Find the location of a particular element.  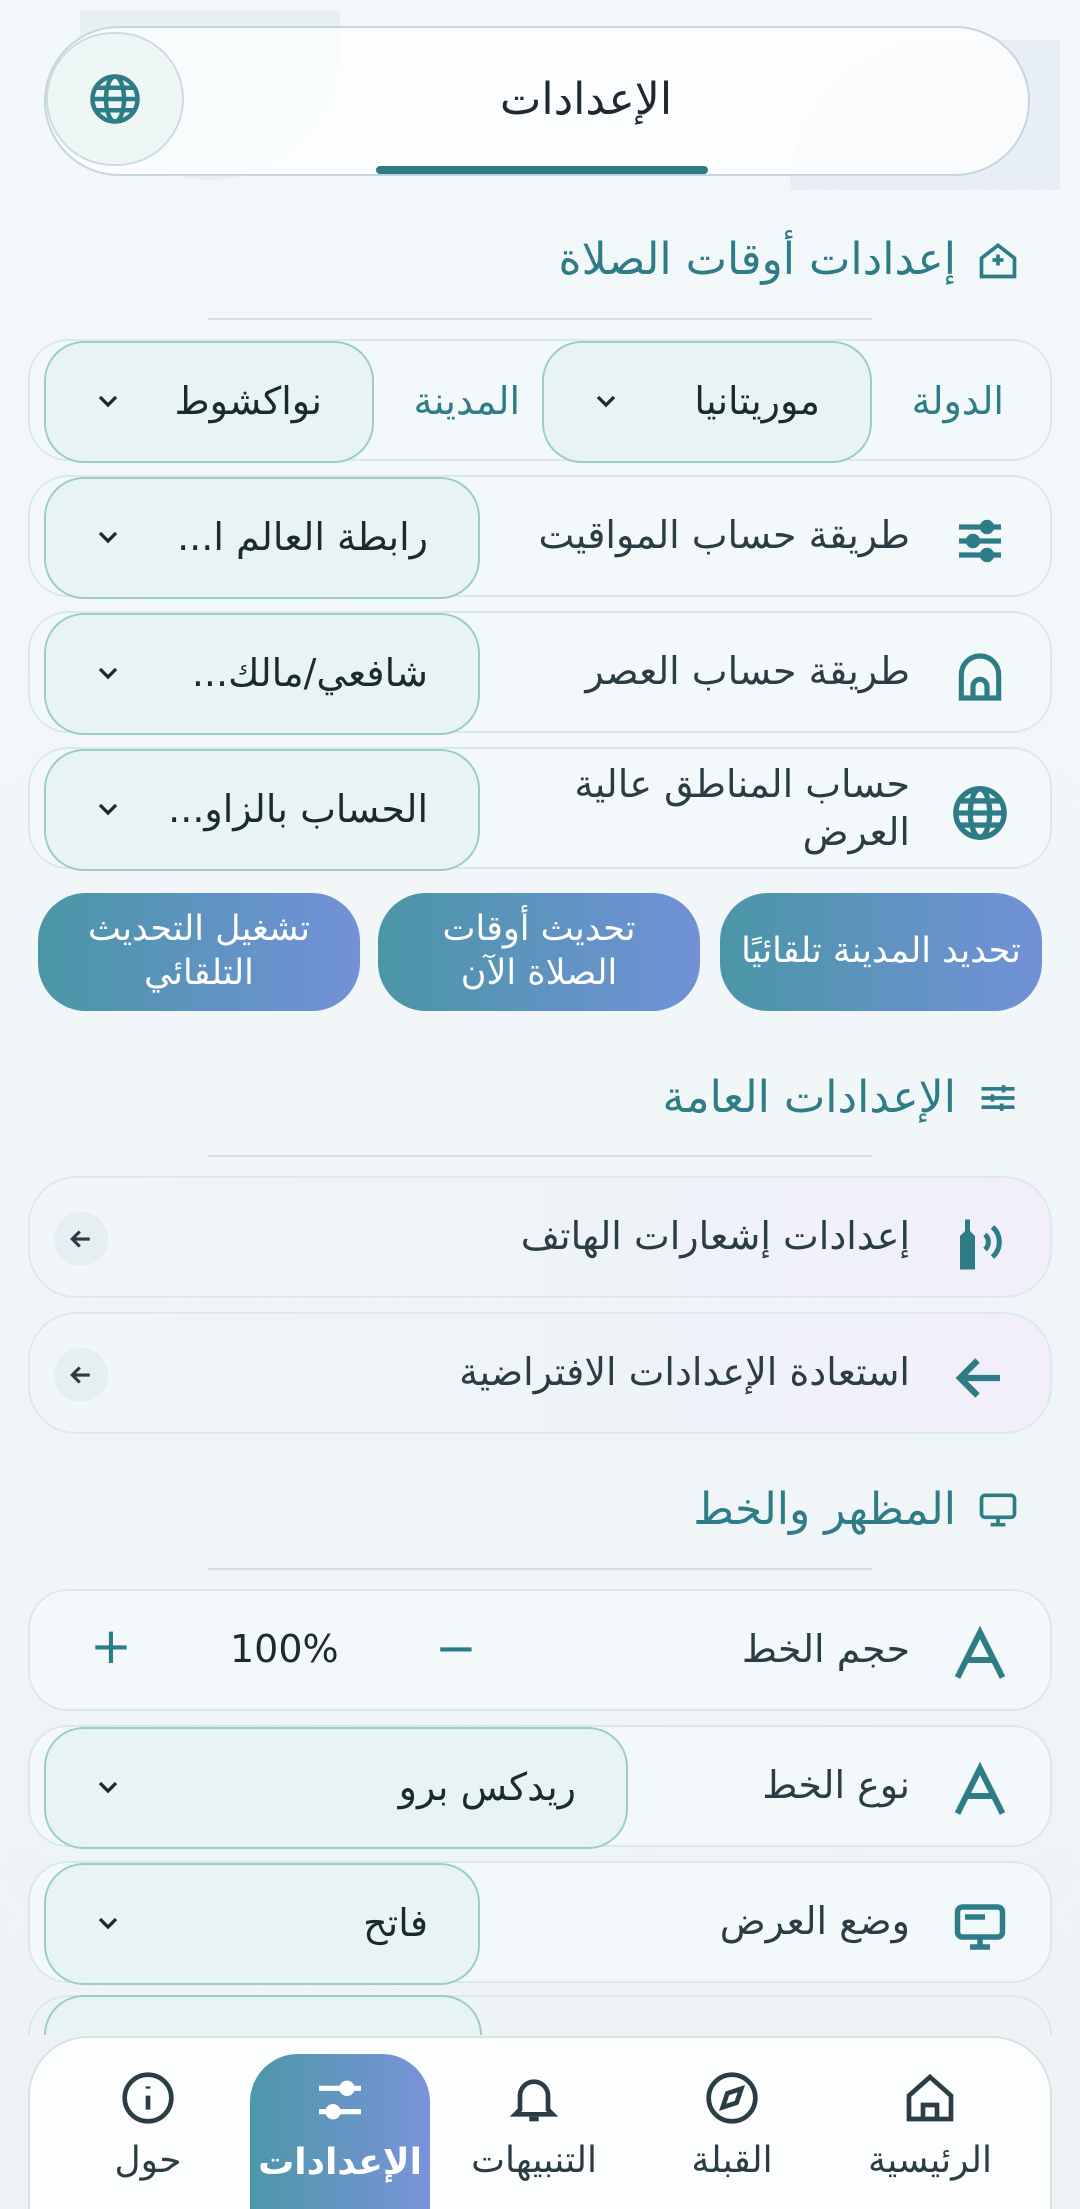

section-title-text: الإعدادات العامة is located at coordinates (809, 1097).